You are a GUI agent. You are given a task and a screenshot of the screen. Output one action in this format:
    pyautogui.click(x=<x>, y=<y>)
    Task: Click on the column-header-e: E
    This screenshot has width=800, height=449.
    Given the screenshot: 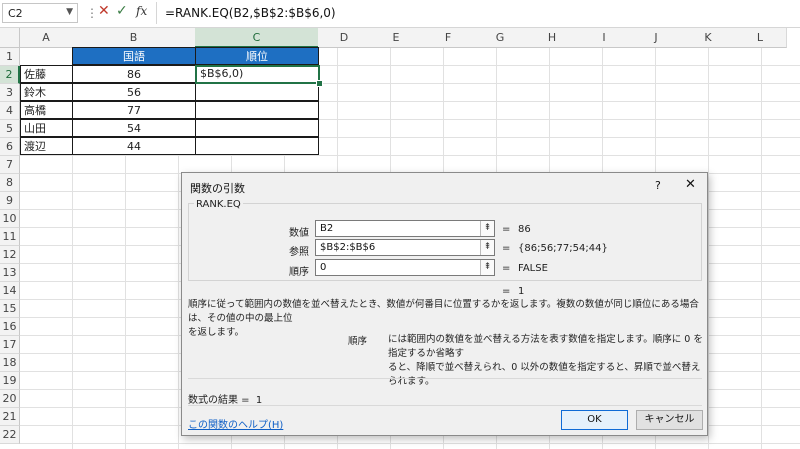 What is the action you would take?
    pyautogui.click(x=396, y=38)
    